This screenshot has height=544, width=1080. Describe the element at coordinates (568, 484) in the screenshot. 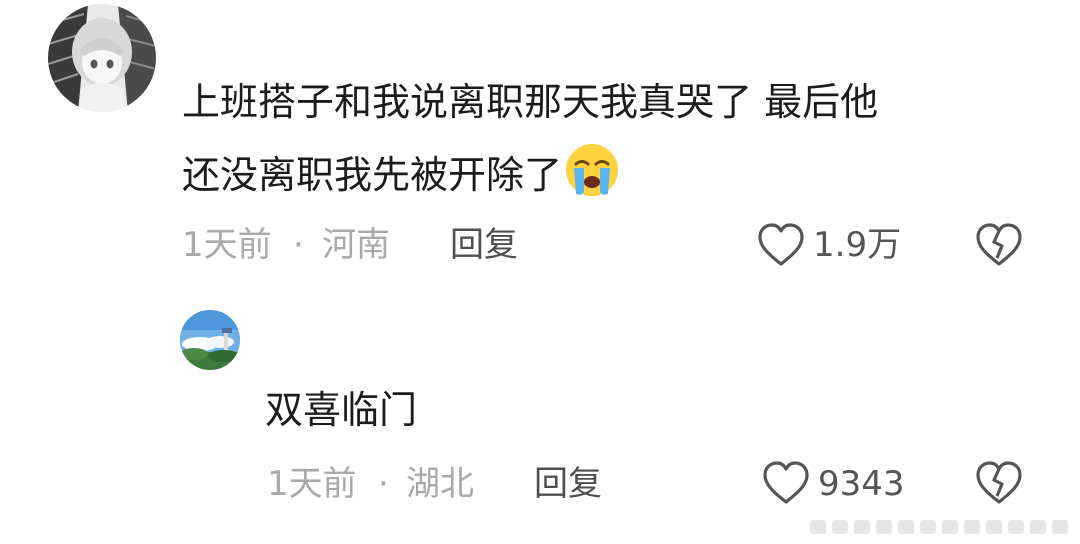

I see `reply-reply-button: 回复` at that location.